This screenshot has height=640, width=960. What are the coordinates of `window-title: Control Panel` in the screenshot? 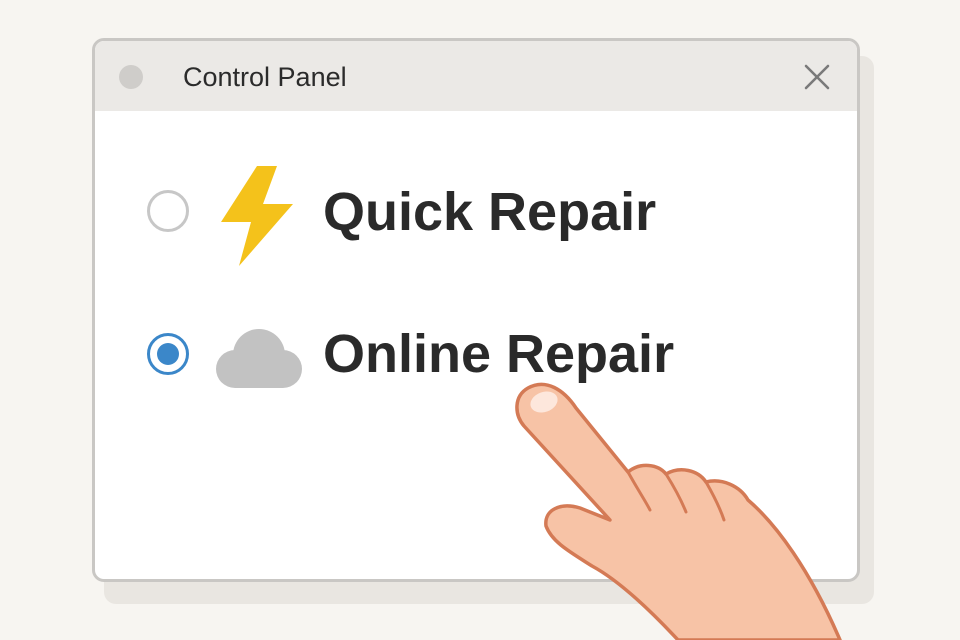 It's located at (265, 77).